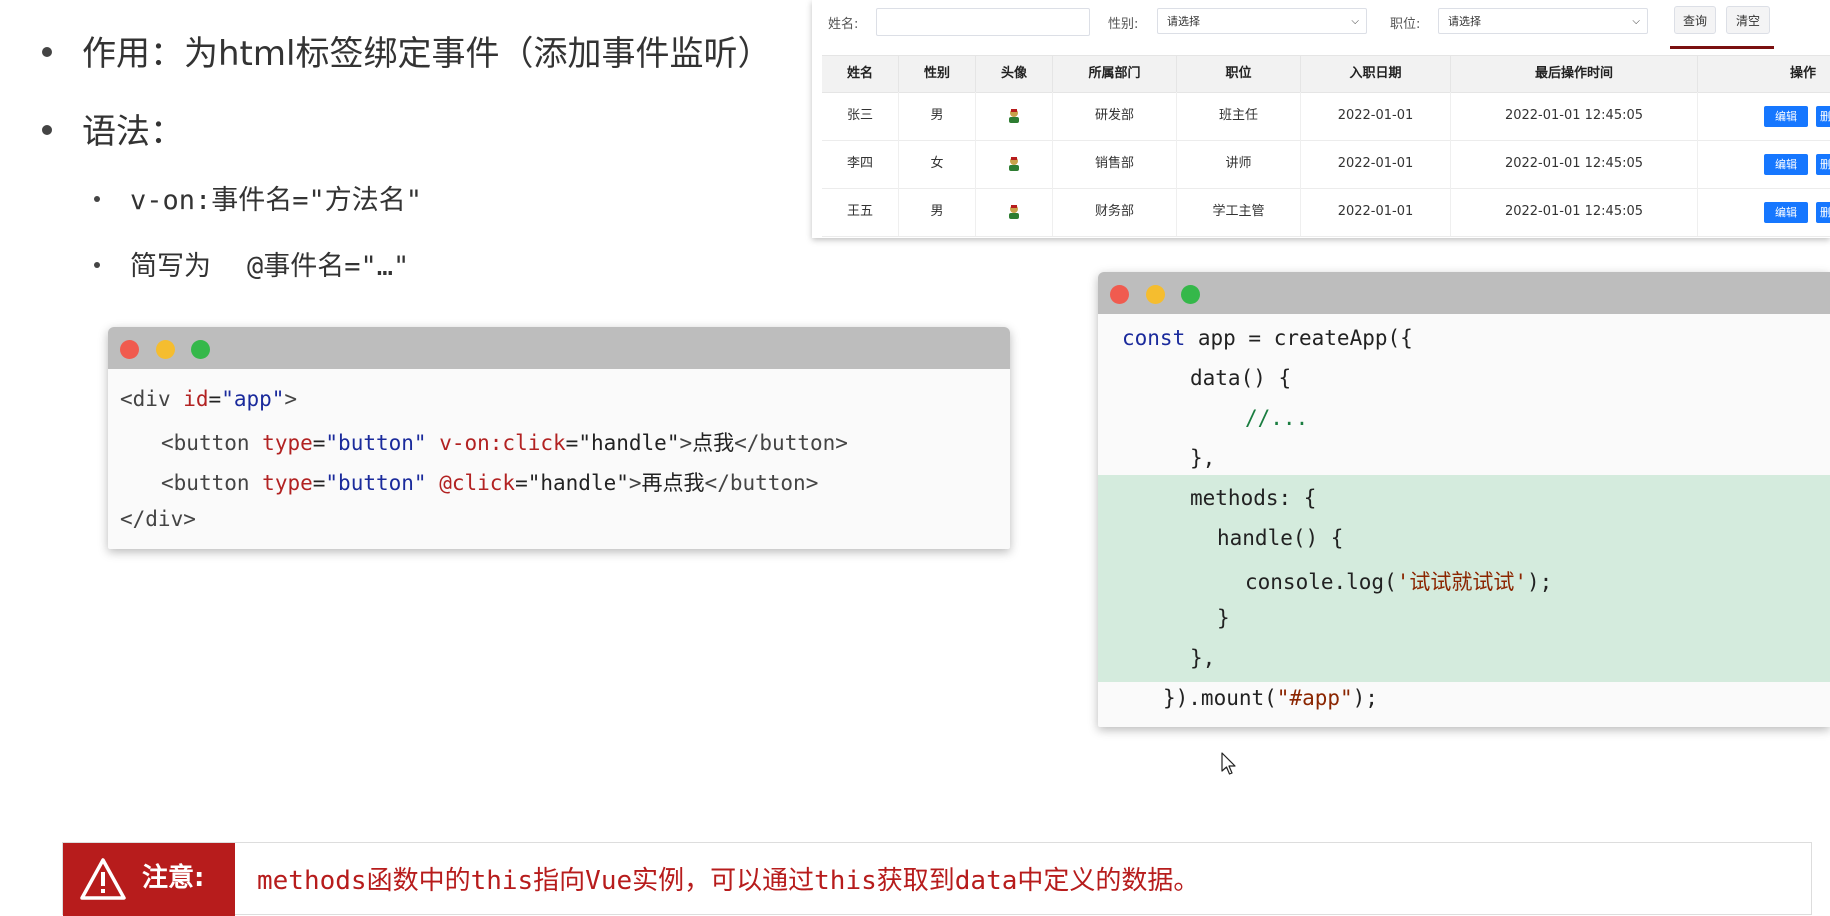 This screenshot has height=916, width=1830. I want to click on cell-dept: 销售部, so click(1115, 164).